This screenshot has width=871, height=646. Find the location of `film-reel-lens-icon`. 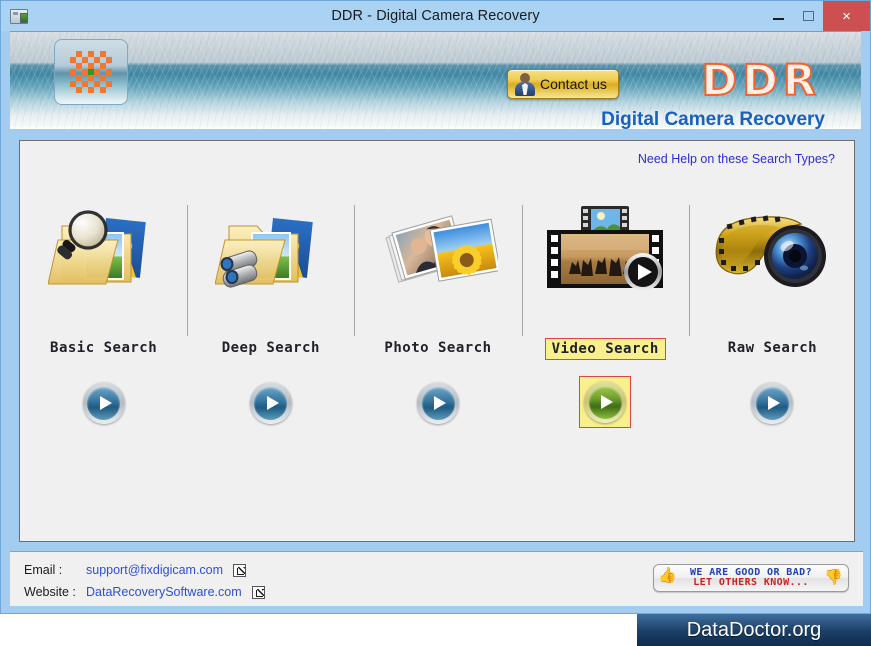

film-reel-lens-icon is located at coordinates (772, 254).